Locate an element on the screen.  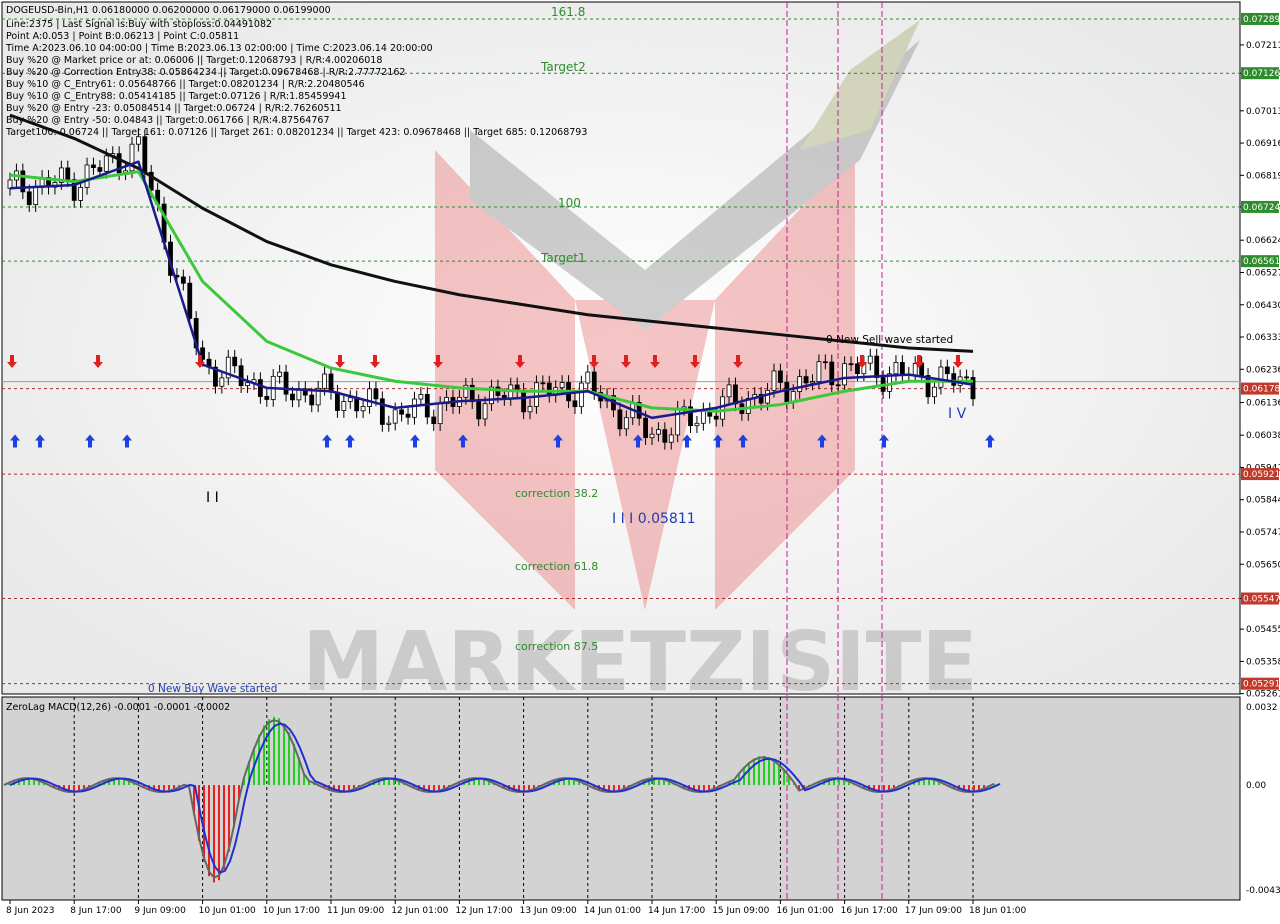
level-label-target1: Target1 is located at coordinates (563, 258).